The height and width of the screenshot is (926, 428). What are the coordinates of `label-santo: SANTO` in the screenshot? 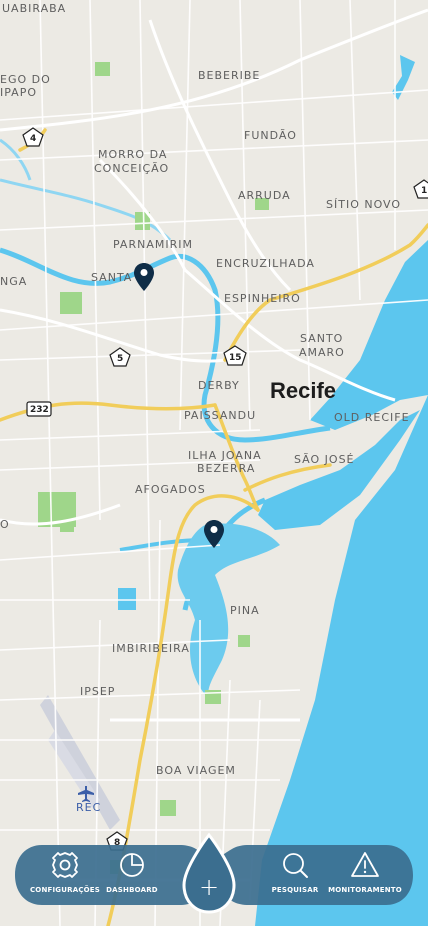 It's located at (321, 338).